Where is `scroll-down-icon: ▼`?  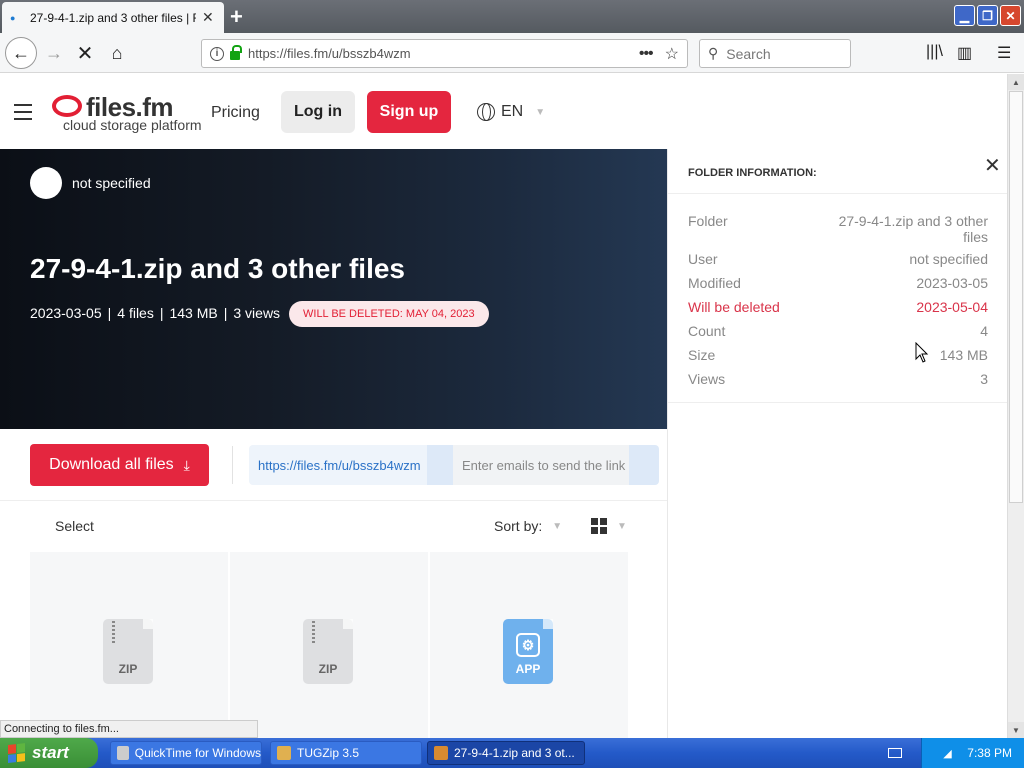
scroll-down-icon: ▼ is located at coordinates (1016, 730).